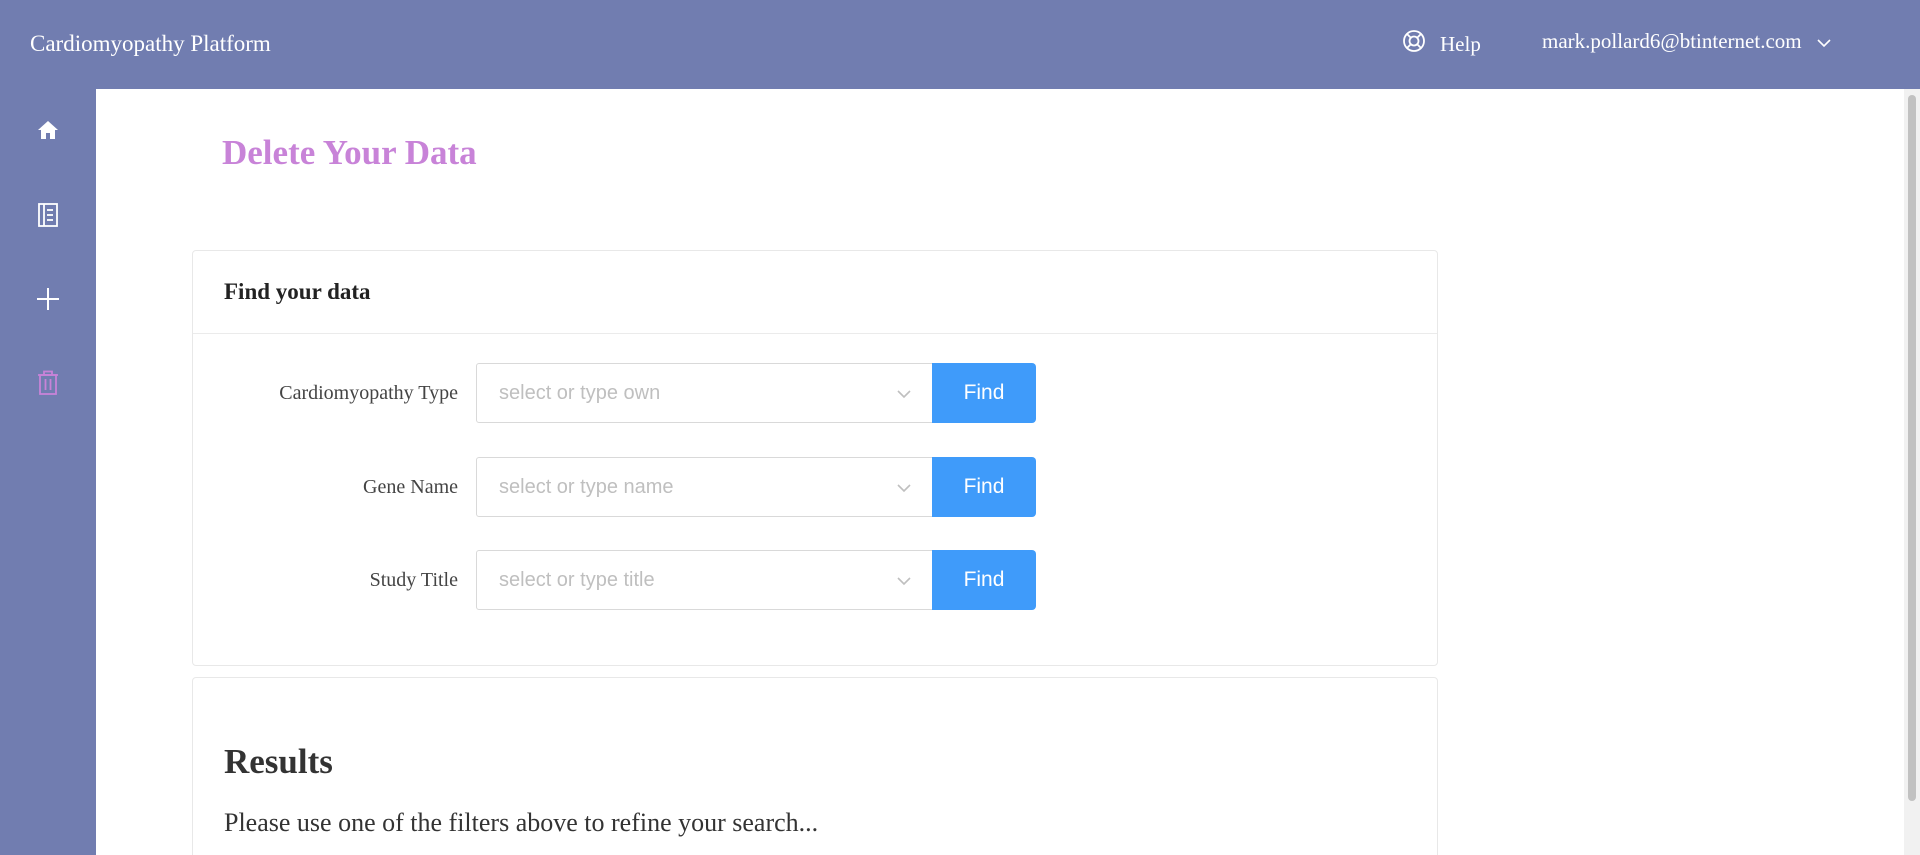  I want to click on plus-icon, so click(48, 301).